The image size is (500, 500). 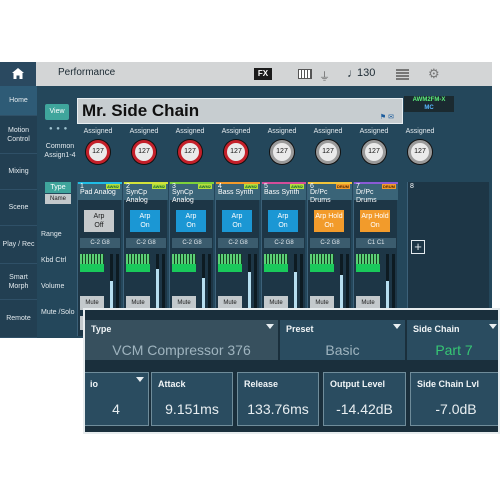 What do you see at coordinates (342, 350) in the screenshot?
I see `effect-preset-value: Basic` at bounding box center [342, 350].